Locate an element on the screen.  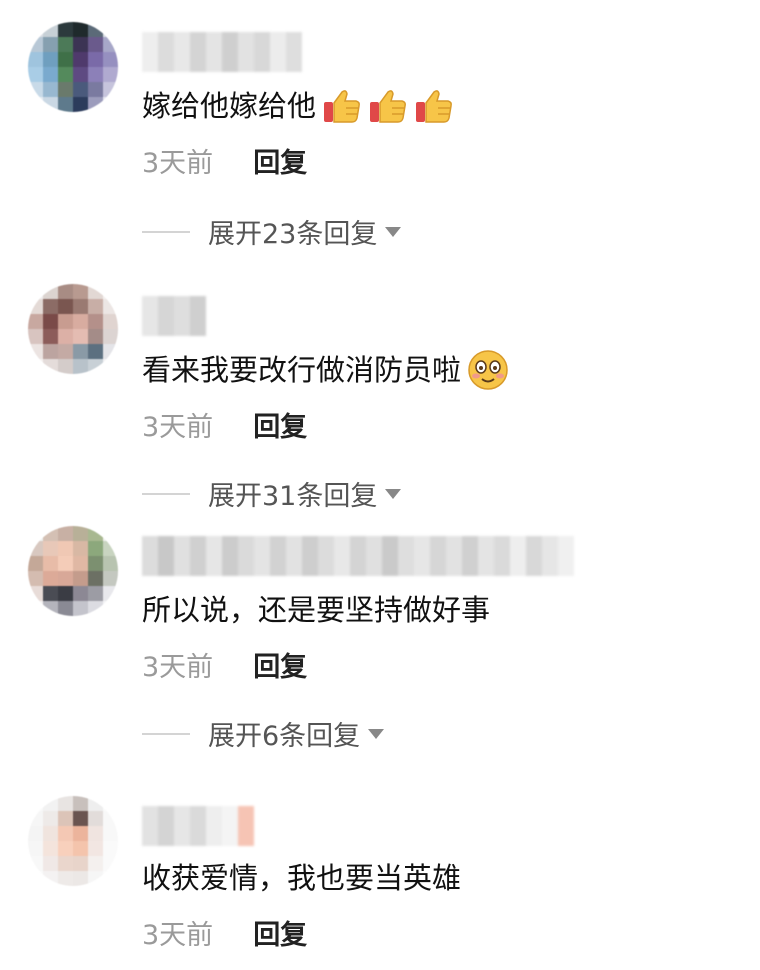
comment-body: 嫁给他嫁给他 is located at coordinates (229, 106).